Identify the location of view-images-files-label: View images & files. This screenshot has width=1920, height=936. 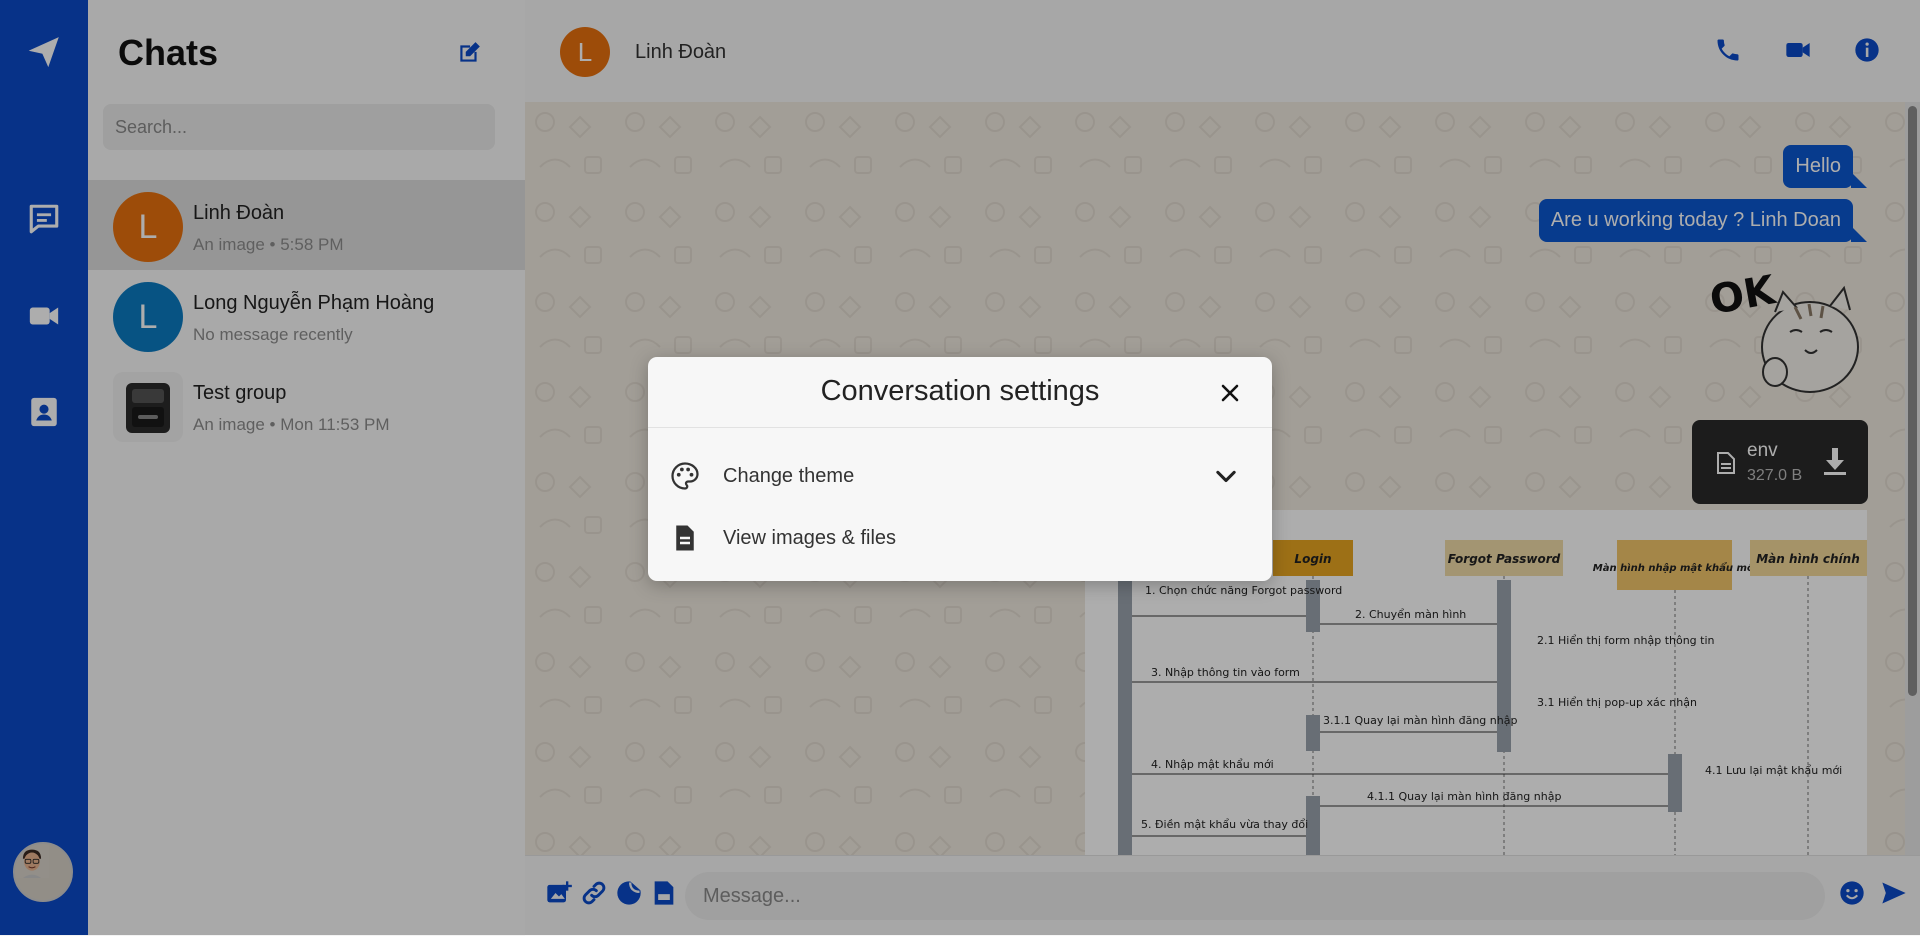
(810, 538).